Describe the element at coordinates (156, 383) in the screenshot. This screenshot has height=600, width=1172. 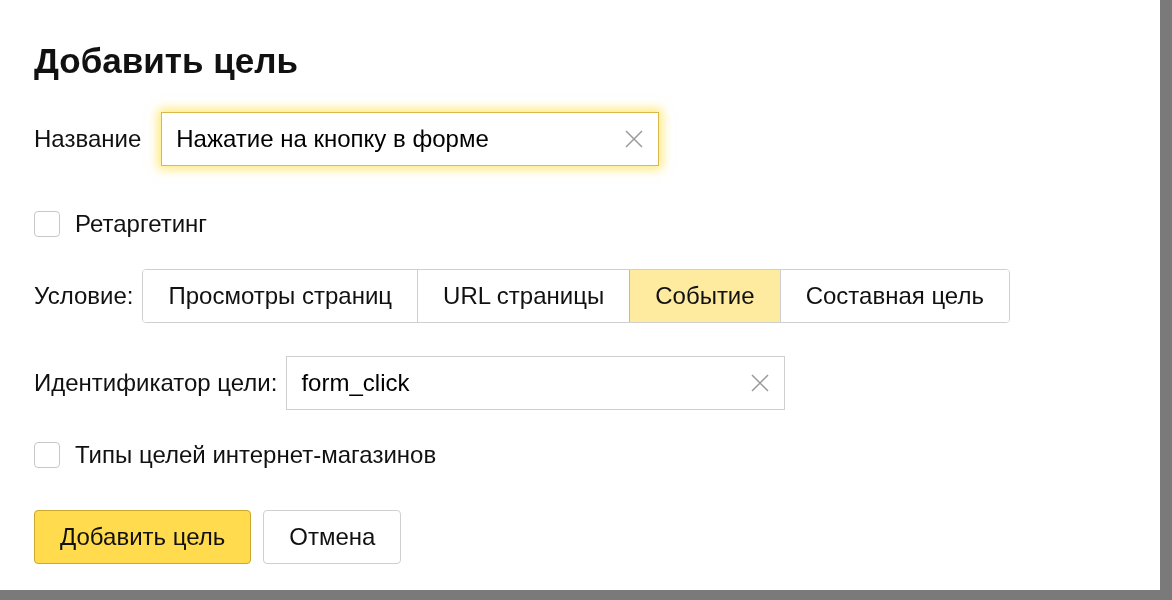
I see `field-label: Идентификатор цели:` at that location.